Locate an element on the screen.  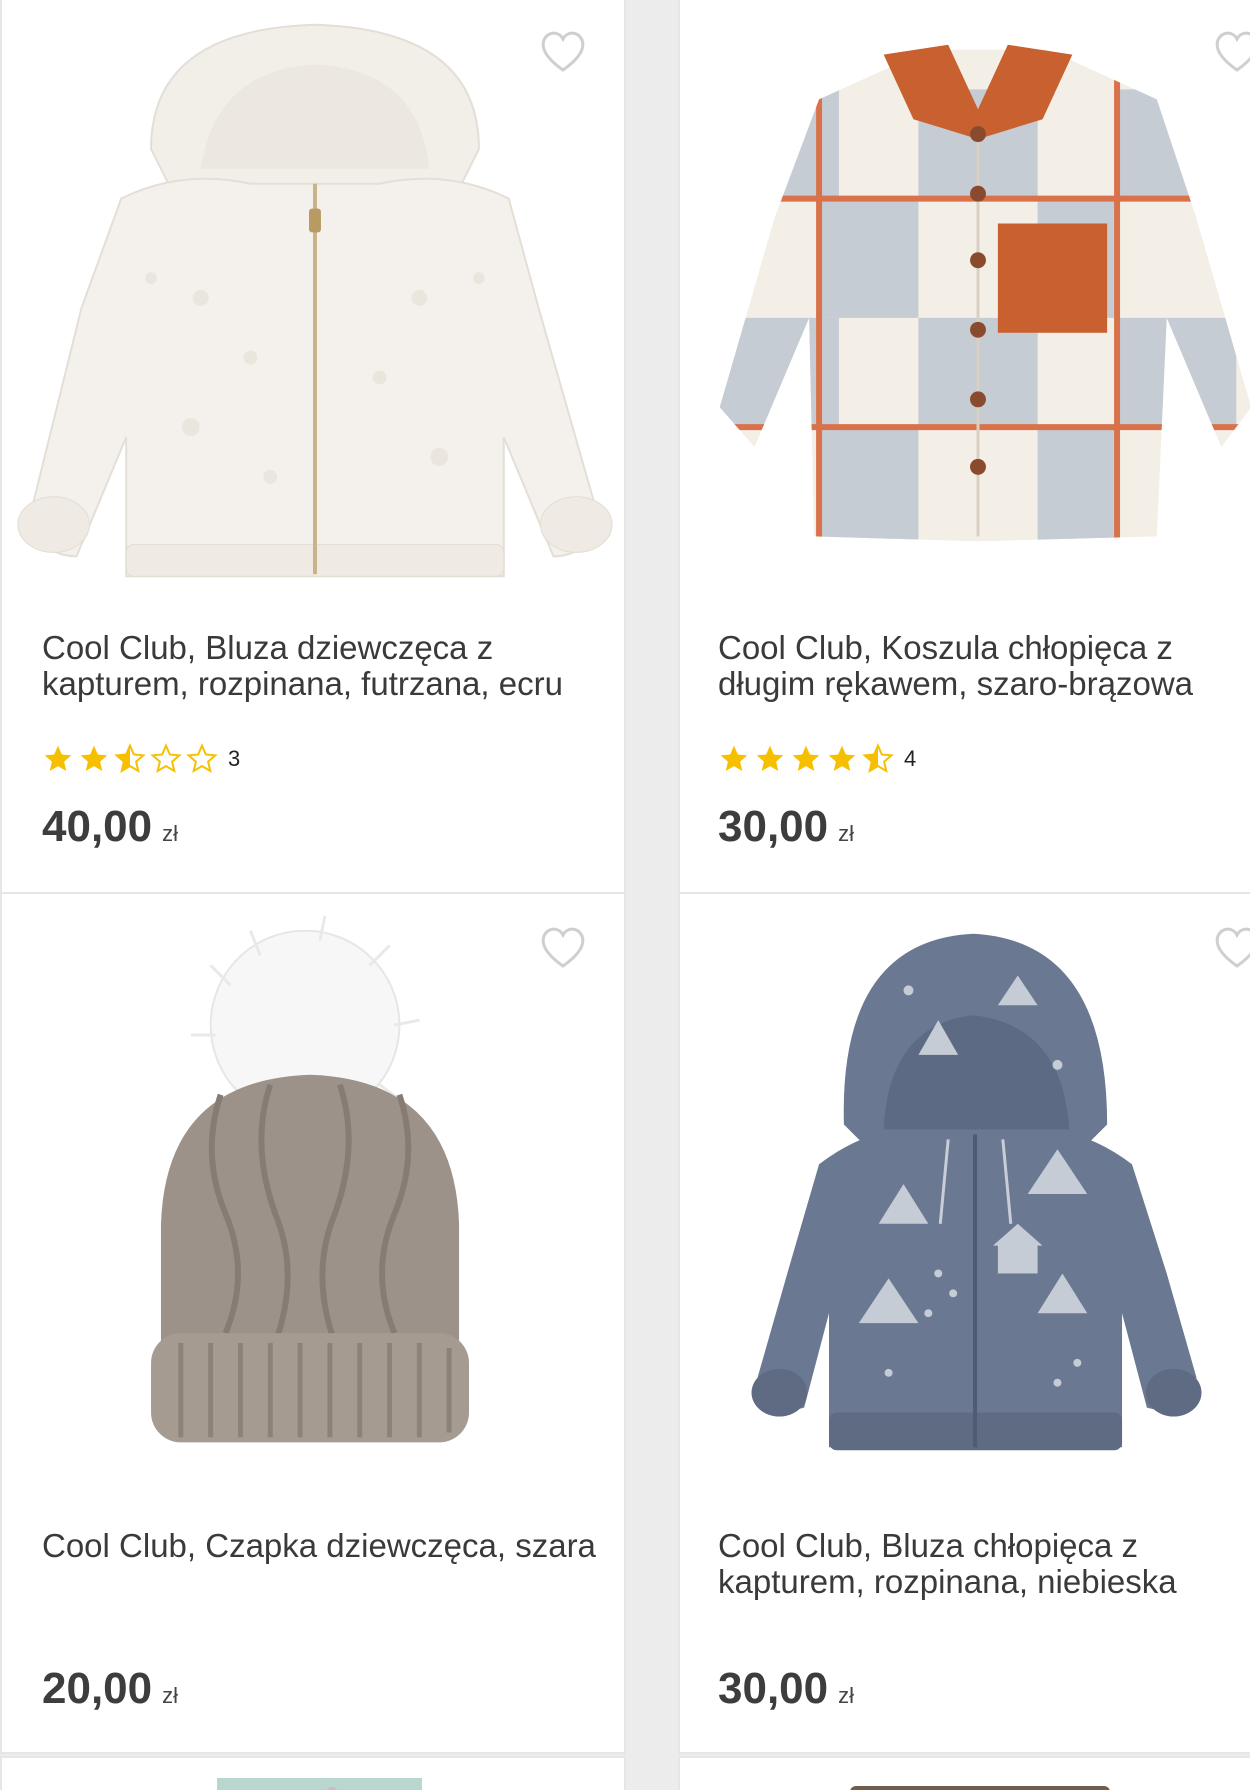
product-price: 20,00 zł is located at coordinates (110, 1689).